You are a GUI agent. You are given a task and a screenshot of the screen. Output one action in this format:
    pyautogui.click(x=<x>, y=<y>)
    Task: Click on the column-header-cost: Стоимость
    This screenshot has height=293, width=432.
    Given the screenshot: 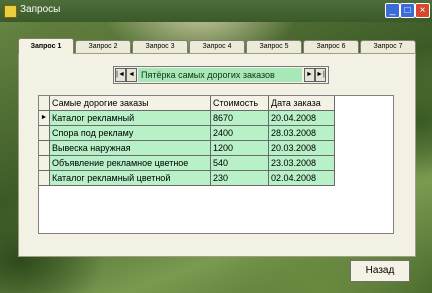 What is the action you would take?
    pyautogui.click(x=240, y=103)
    